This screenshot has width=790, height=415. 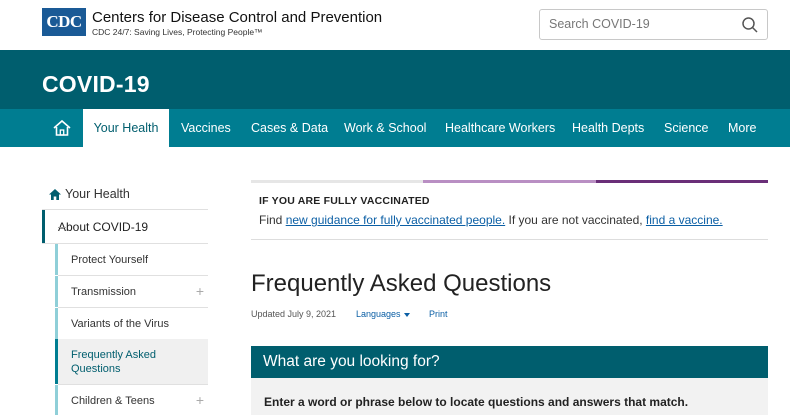 I want to click on caret-down-icon, so click(x=406, y=314).